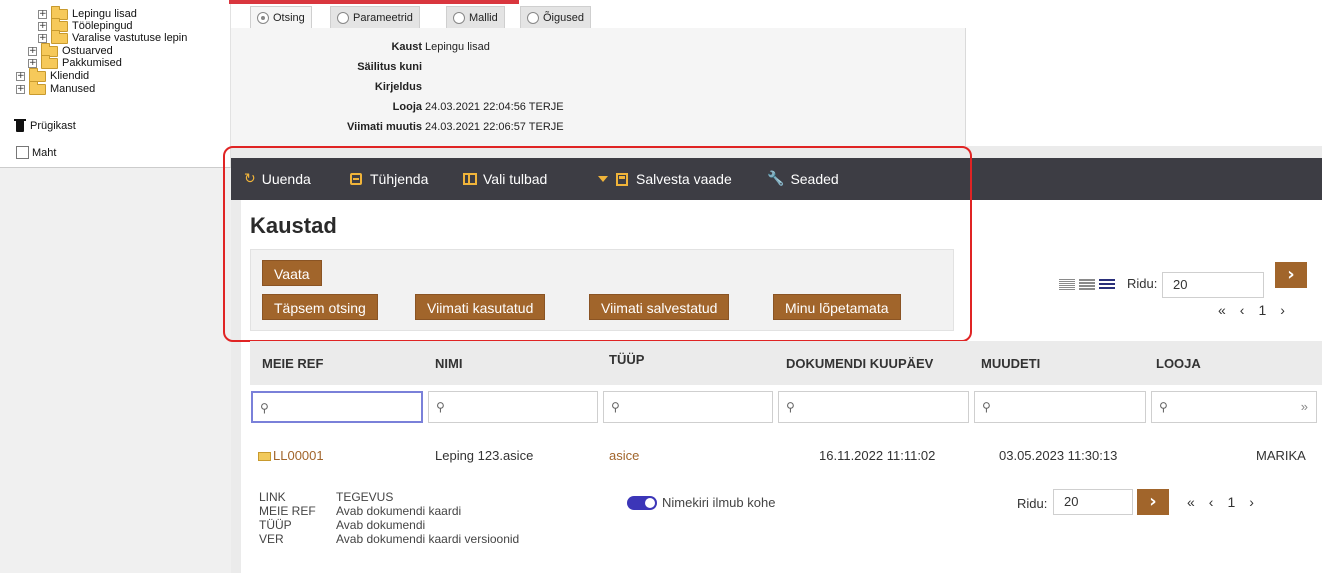 This screenshot has width=1322, height=573. What do you see at coordinates (1281, 455) in the screenshot?
I see `table-cell-creator: MARIKA` at bounding box center [1281, 455].